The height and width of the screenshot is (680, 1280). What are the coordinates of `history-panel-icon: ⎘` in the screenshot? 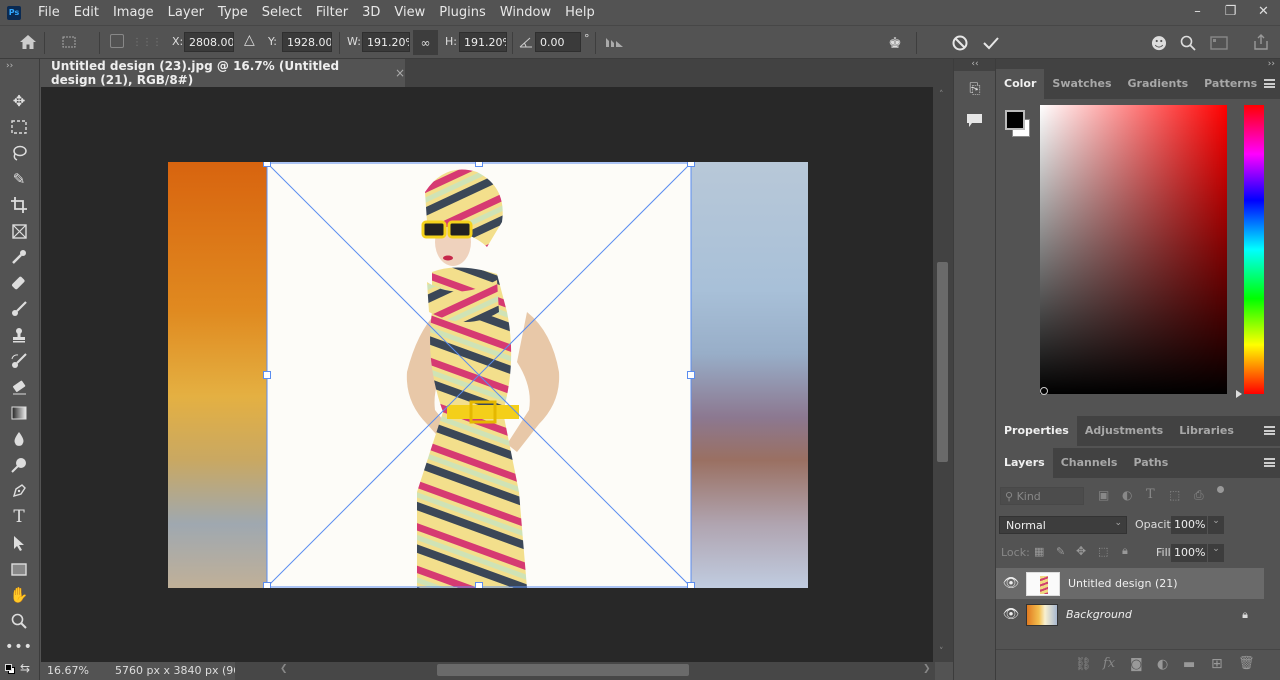 It's located at (975, 93).